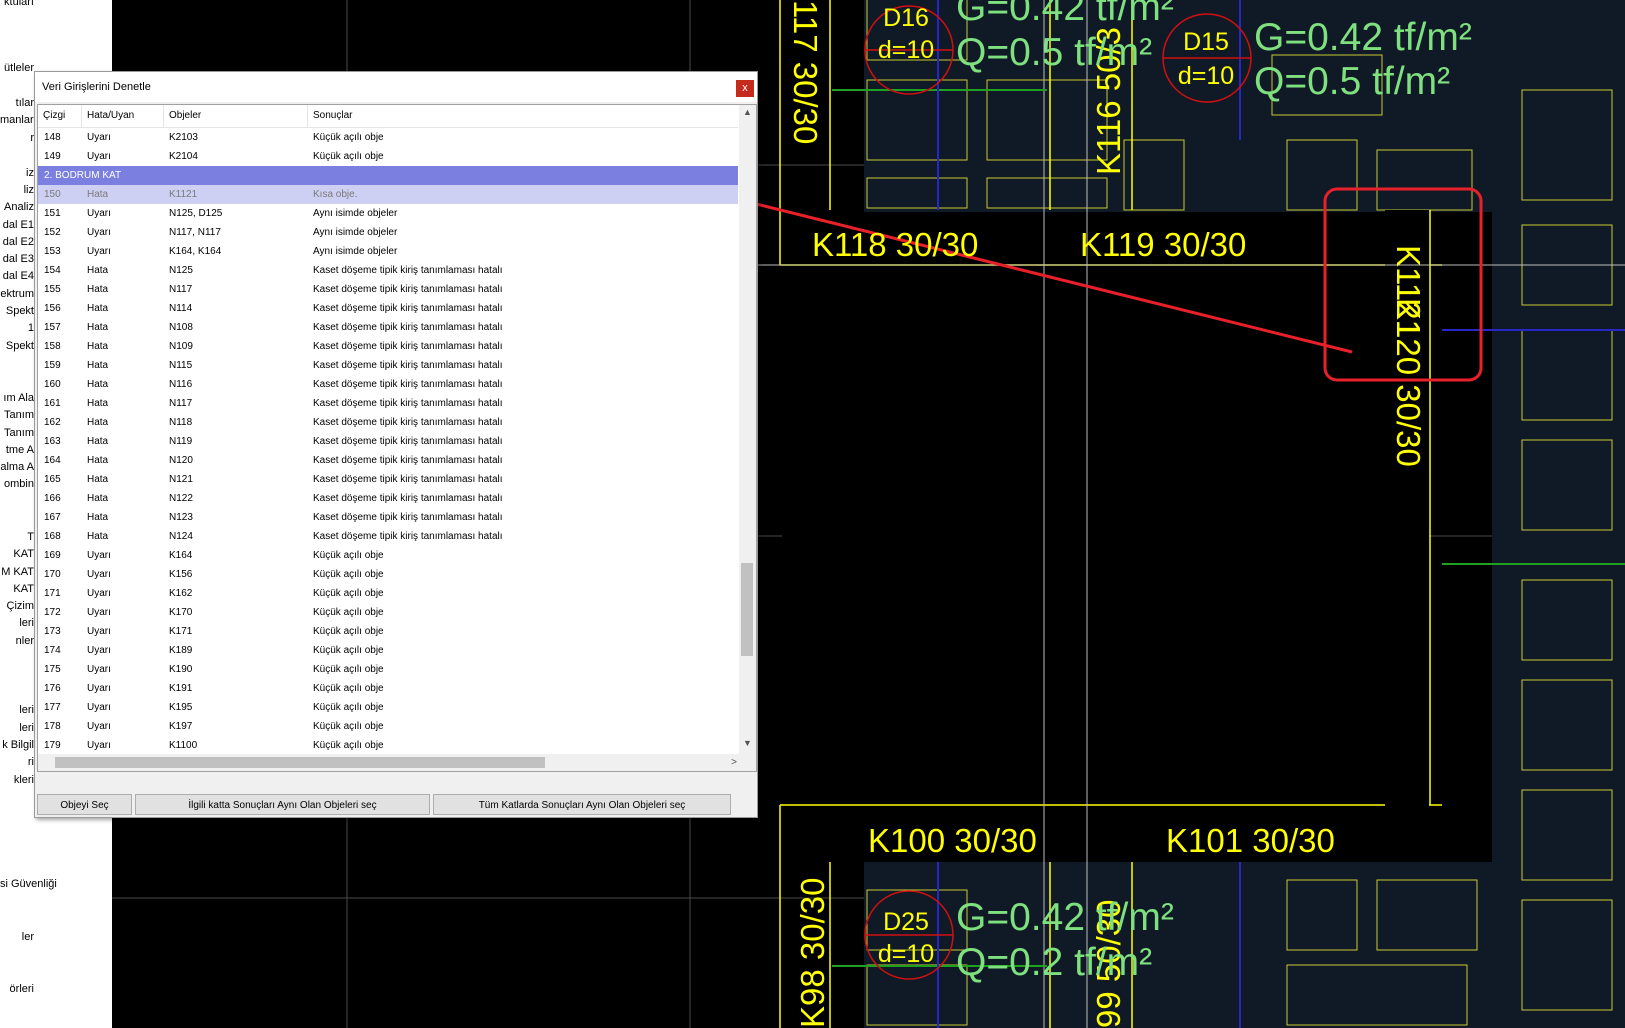 The height and width of the screenshot is (1028, 1625). Describe the element at coordinates (747, 438) in the screenshot. I see `vertical-scrollbar: ▲ ▼` at that location.